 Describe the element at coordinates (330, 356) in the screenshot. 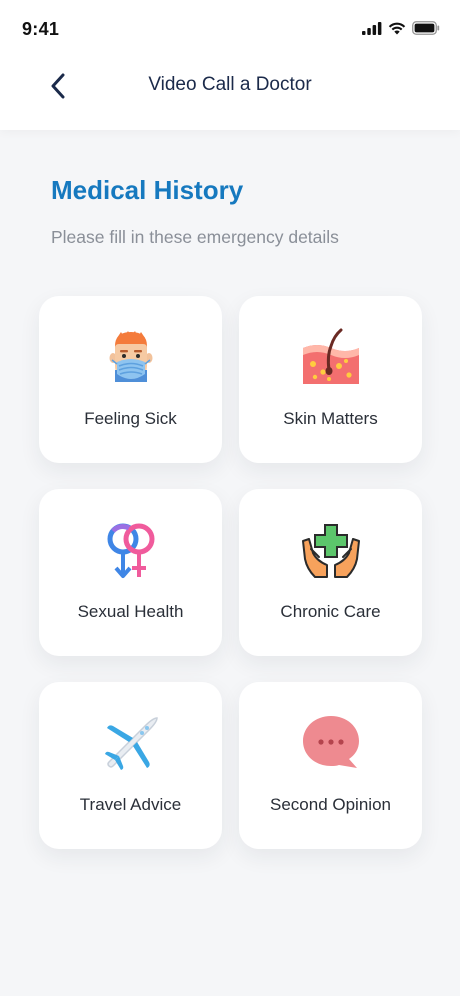

I see `skin-layer-icon` at that location.